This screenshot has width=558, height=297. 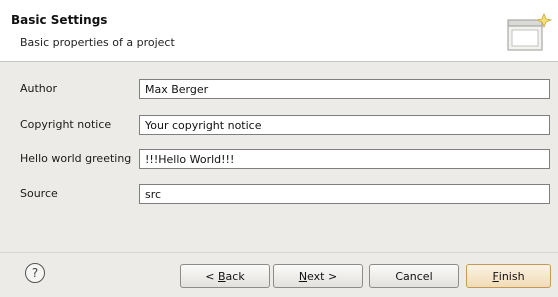 I want to click on copyright-row: Copyright notice, so click(x=279, y=126).